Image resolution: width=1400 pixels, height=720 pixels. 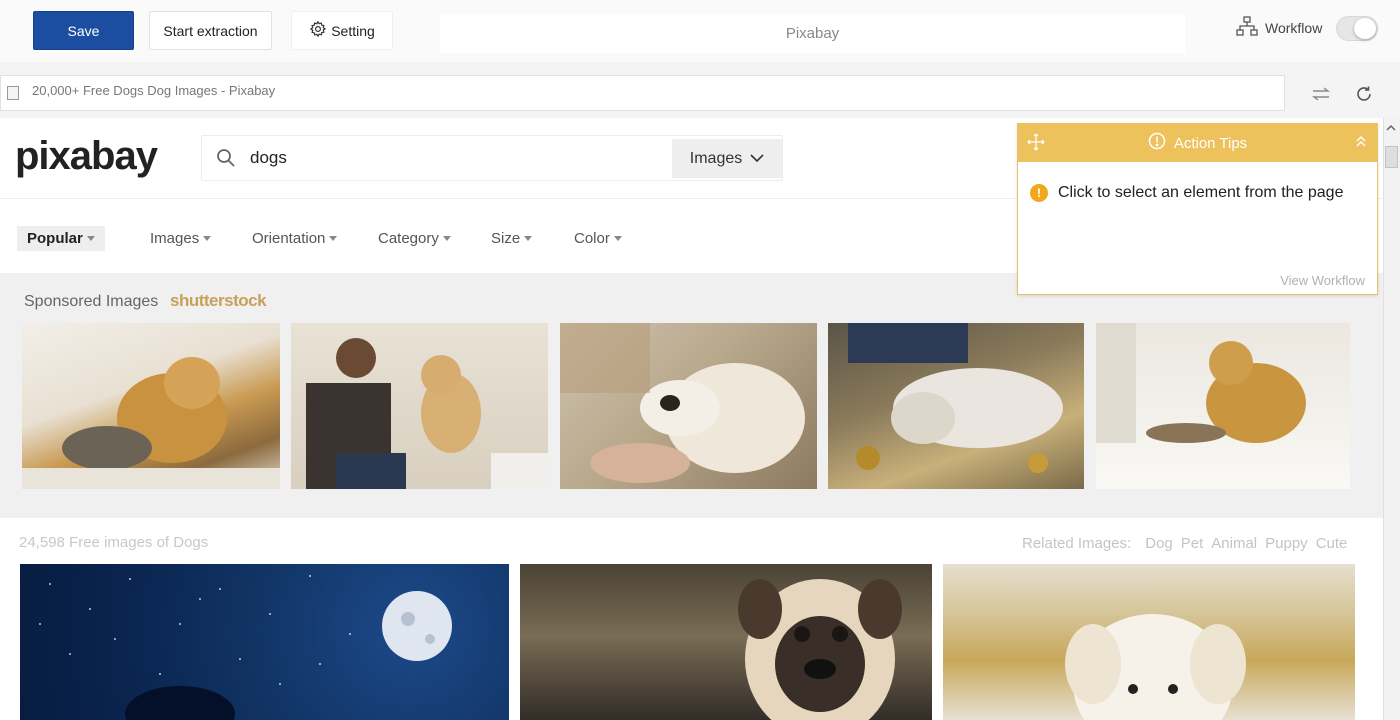 I want to click on drag-handle-icon, so click(x=1036, y=144).